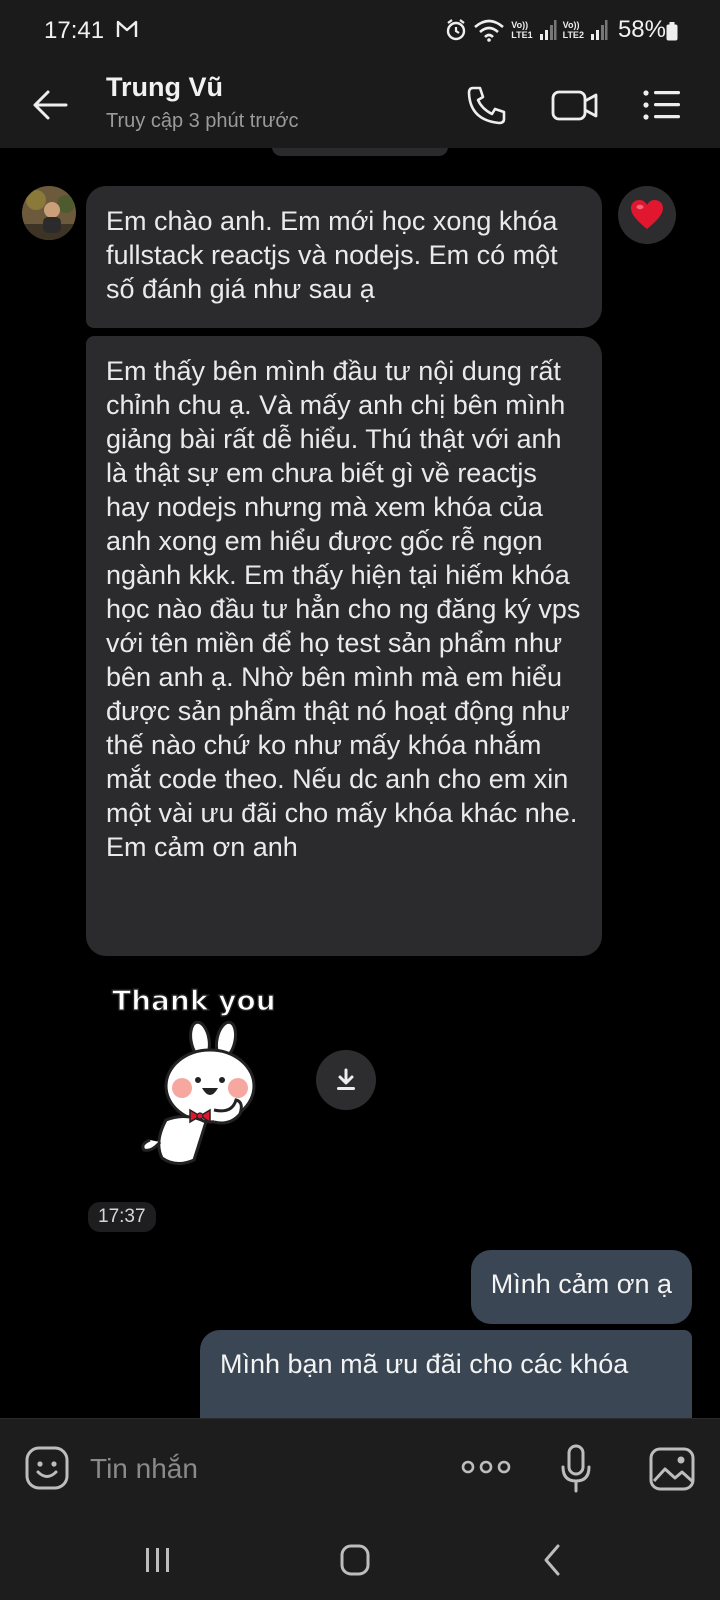  I want to click on alarm-icon, so click(456, 30).